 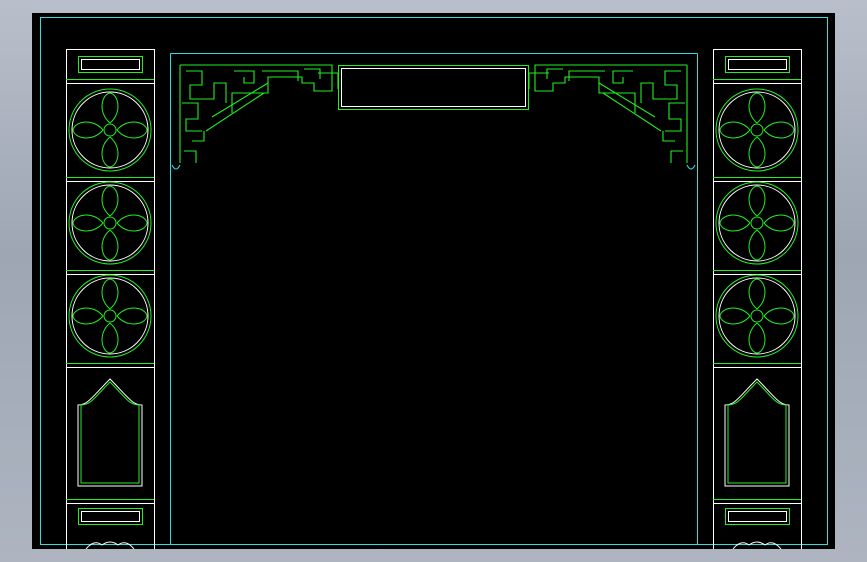 I want to click on plaque-inner-border, so click(x=433, y=87).